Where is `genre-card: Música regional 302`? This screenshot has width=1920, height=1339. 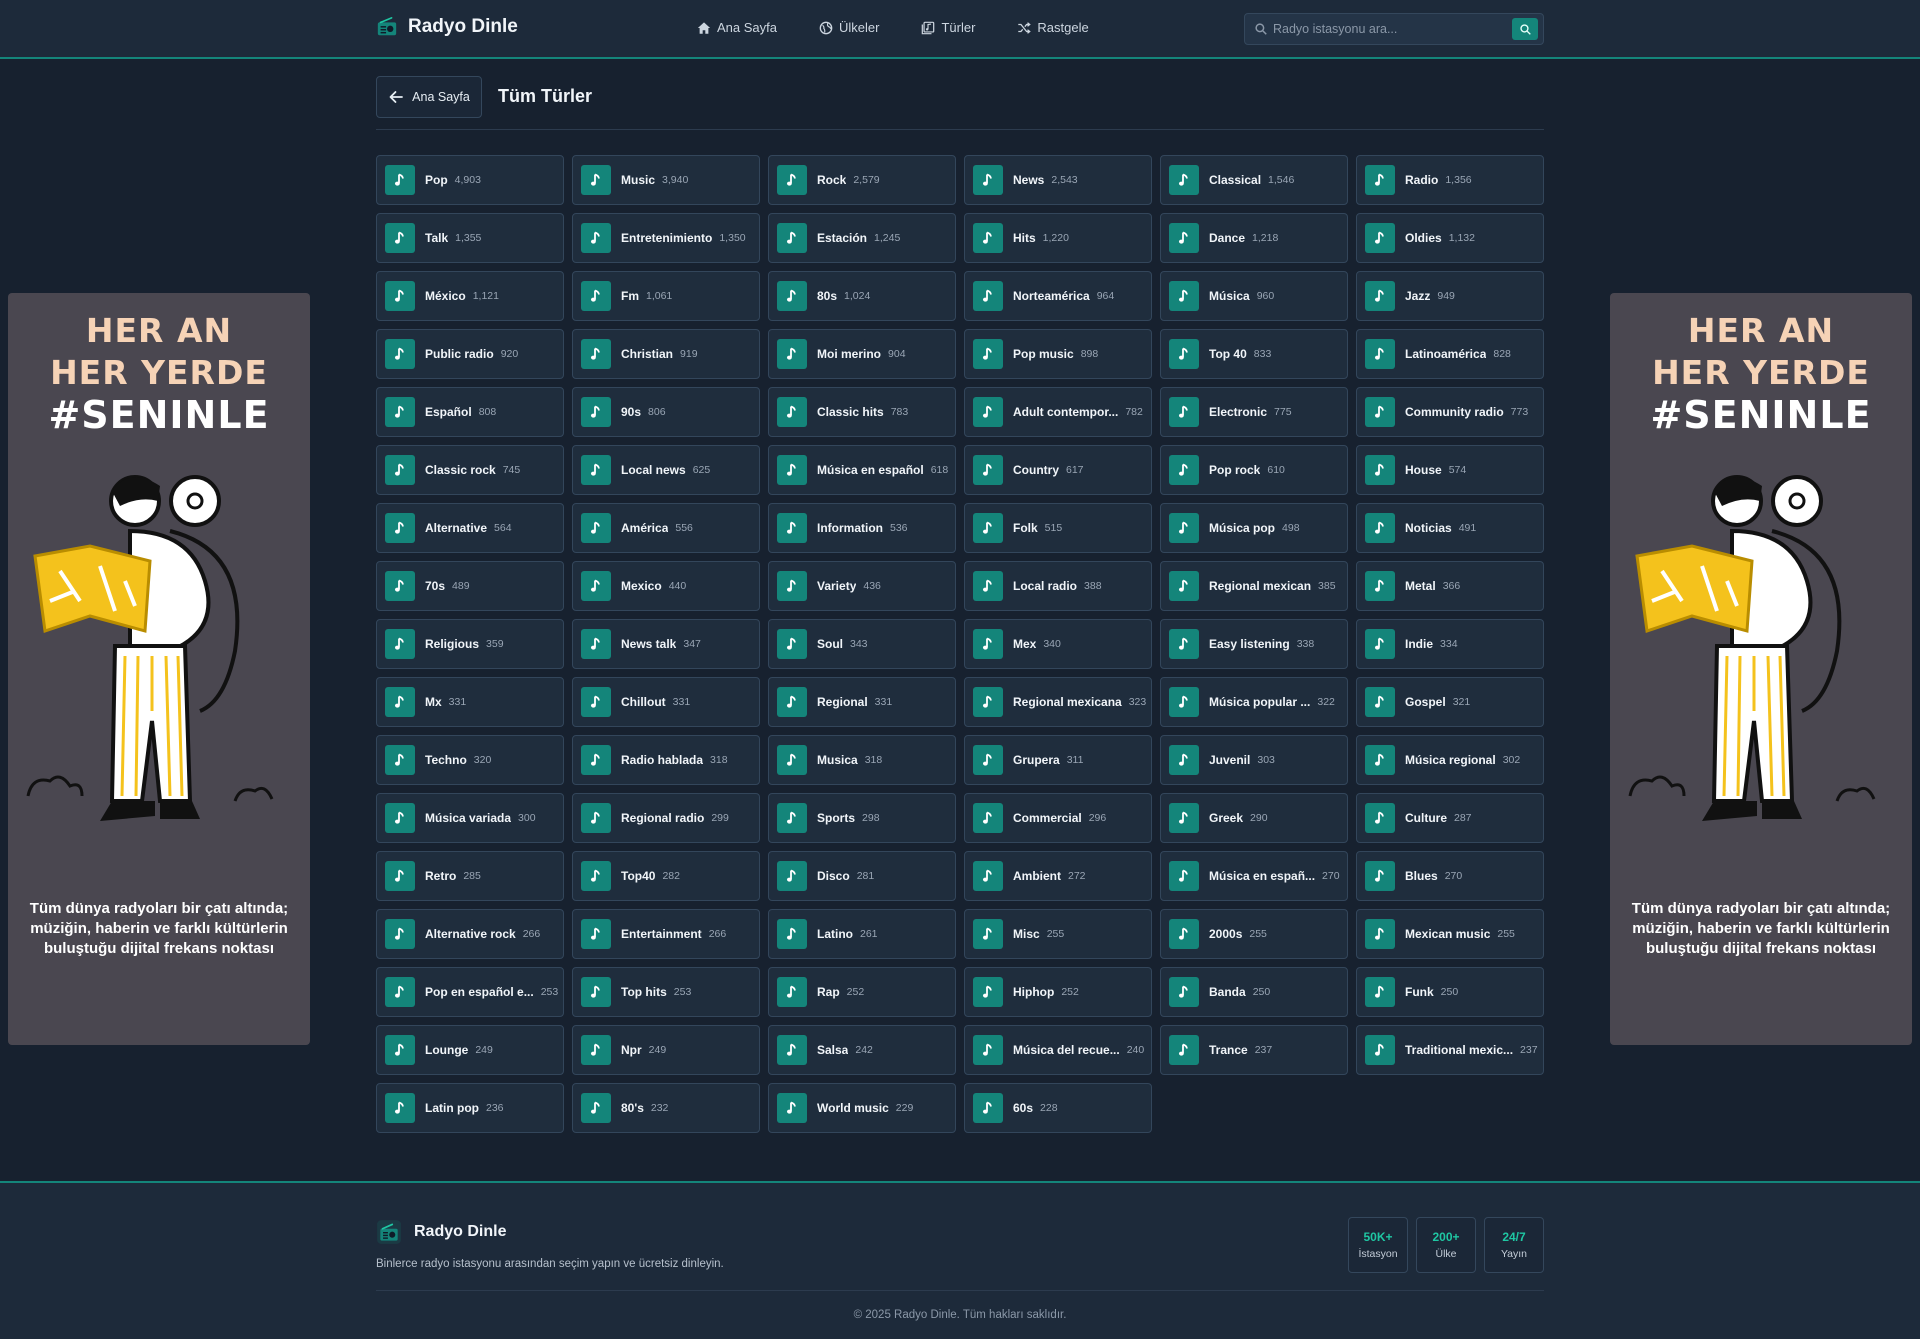
genre-card: Música regional 302 is located at coordinates (1450, 760).